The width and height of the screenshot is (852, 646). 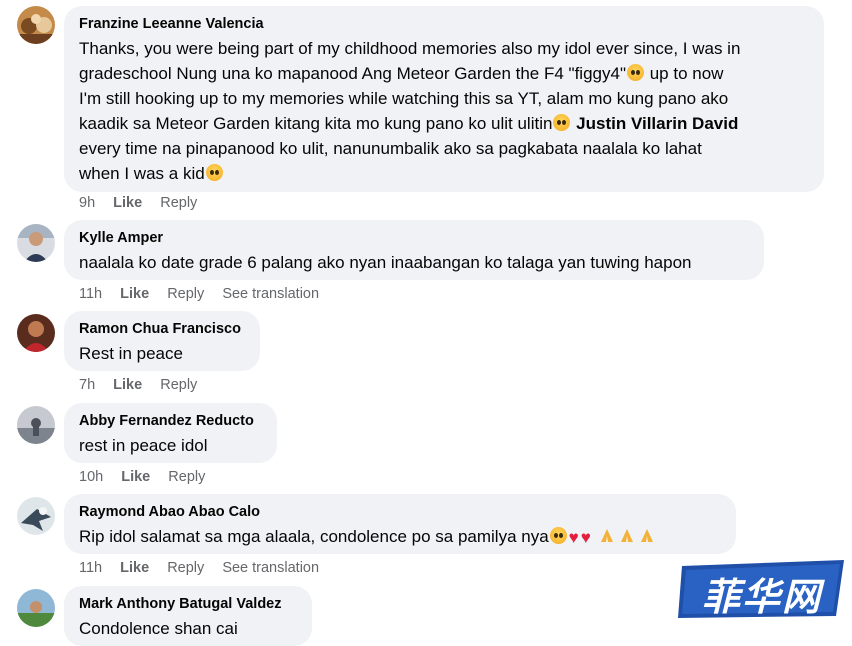 I want to click on comment-author: Mark Anthony Batugal Valdez, so click(x=188, y=604).